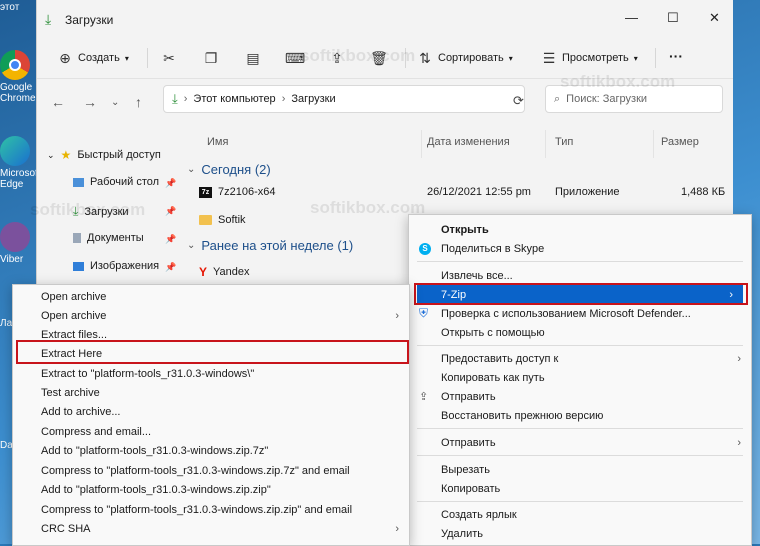 The image size is (760, 546). Describe the element at coordinates (217, 142) in the screenshot. I see `column-header-name: Имя` at that location.